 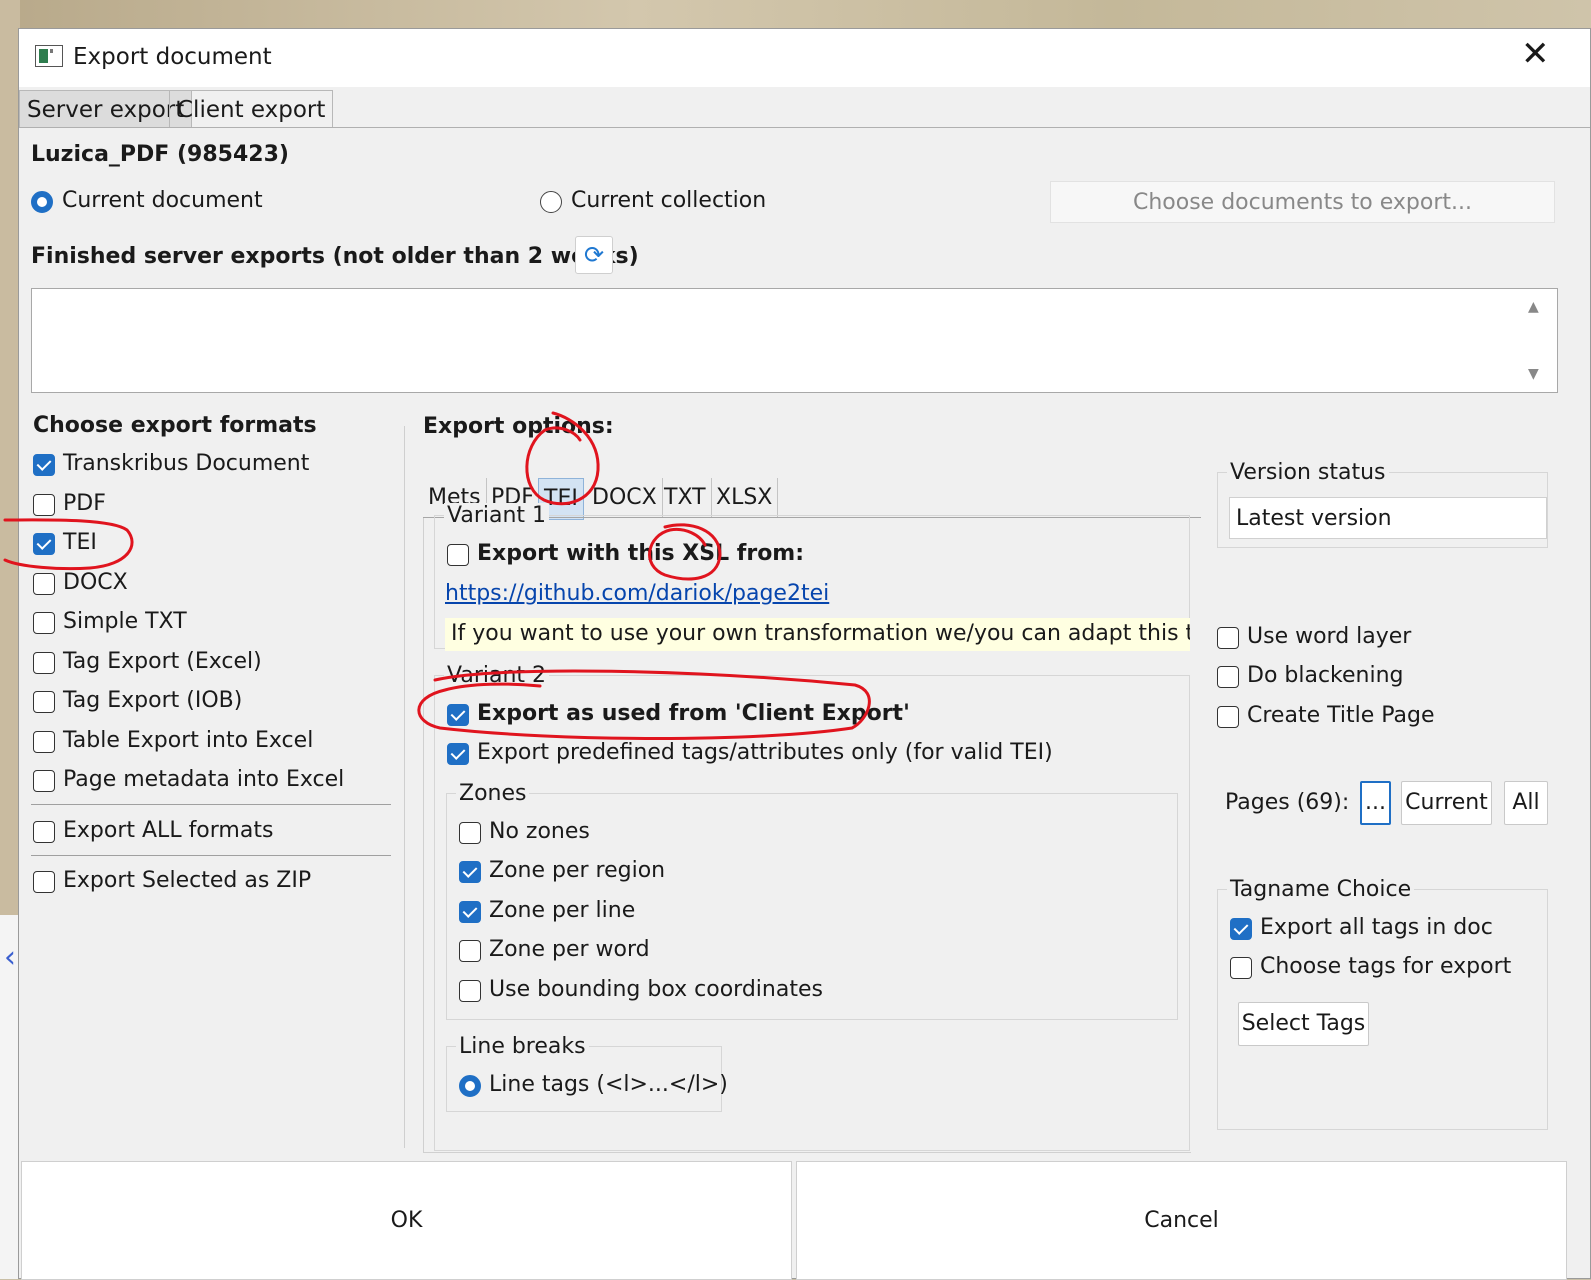 What do you see at coordinates (84, 503) in the screenshot?
I see `format-label-pdf: PDF` at bounding box center [84, 503].